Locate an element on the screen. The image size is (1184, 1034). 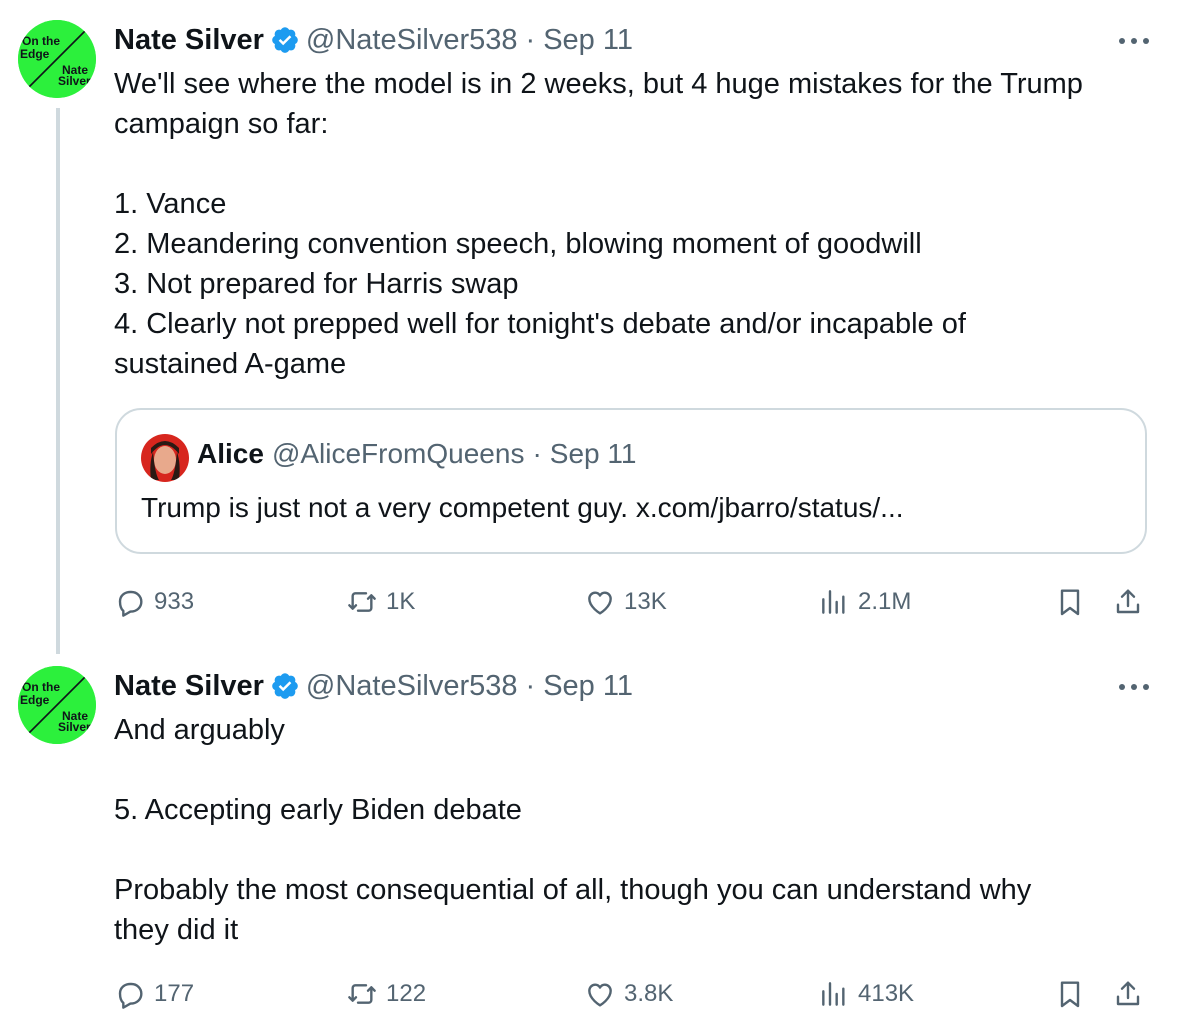
like-button: 3.8K is located at coordinates (628, 994).